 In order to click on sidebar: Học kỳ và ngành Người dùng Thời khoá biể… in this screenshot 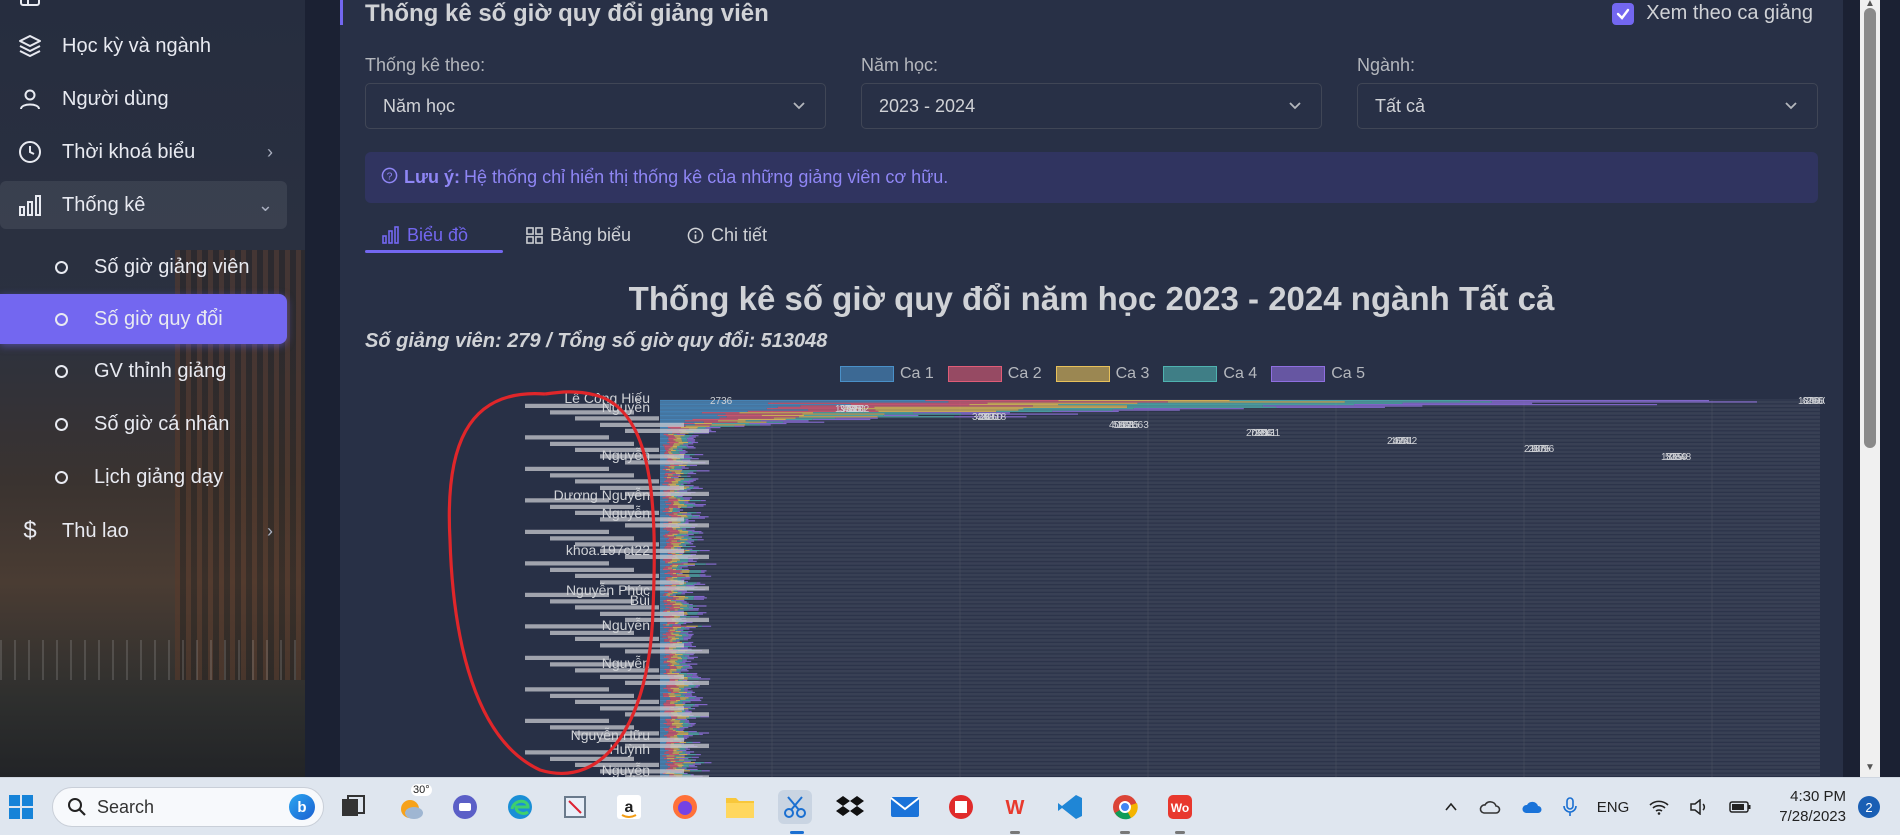, I will do `click(152, 388)`.